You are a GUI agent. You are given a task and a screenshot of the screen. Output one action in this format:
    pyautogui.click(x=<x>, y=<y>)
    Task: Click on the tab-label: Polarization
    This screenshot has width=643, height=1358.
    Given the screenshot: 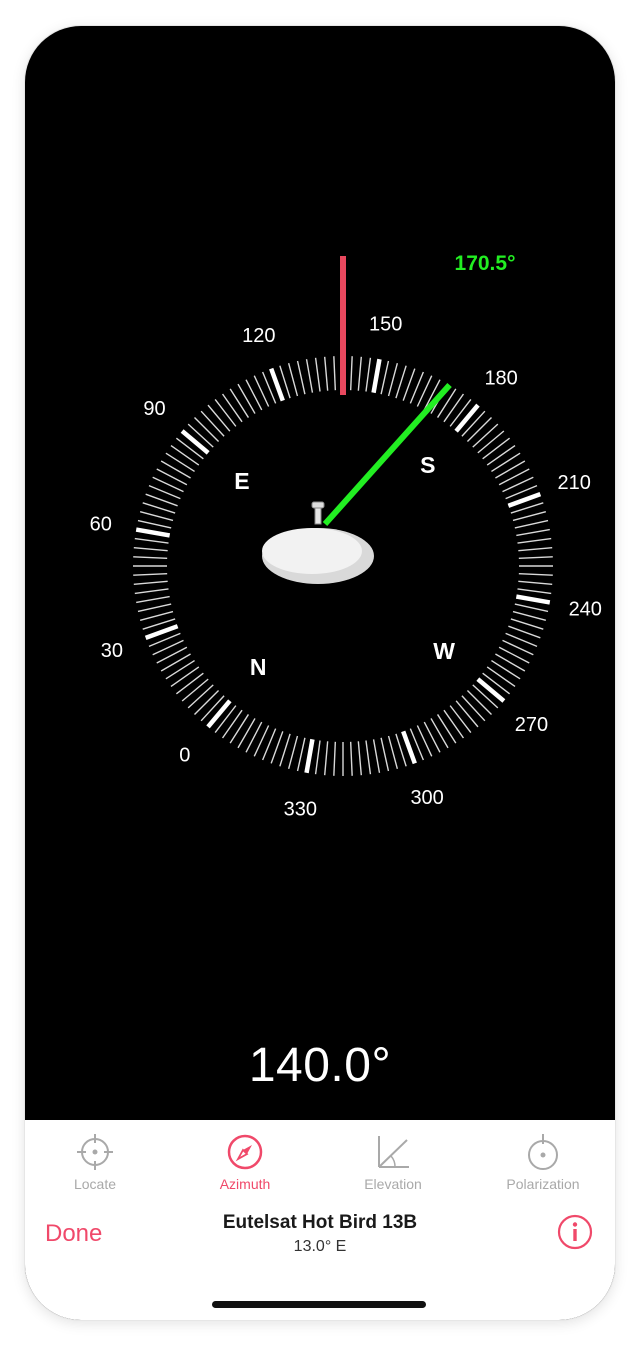 What is the action you would take?
    pyautogui.click(x=543, y=1184)
    